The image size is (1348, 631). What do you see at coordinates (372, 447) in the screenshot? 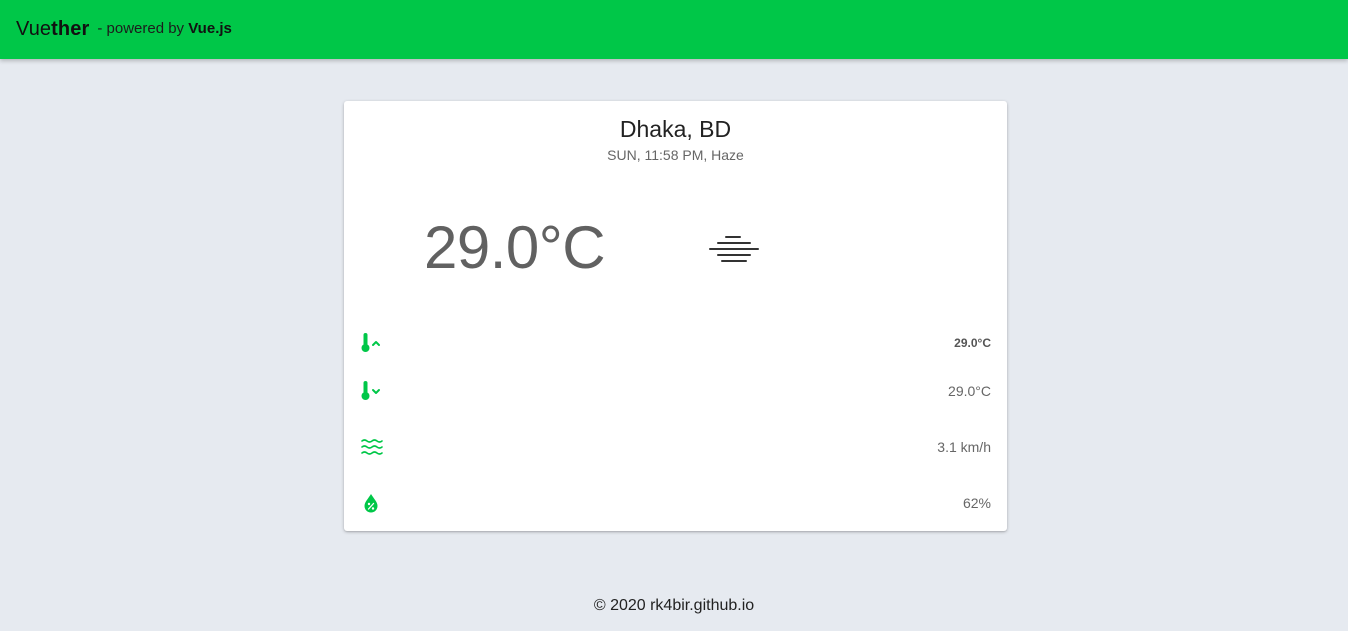
I see `wind-waves-icon` at bounding box center [372, 447].